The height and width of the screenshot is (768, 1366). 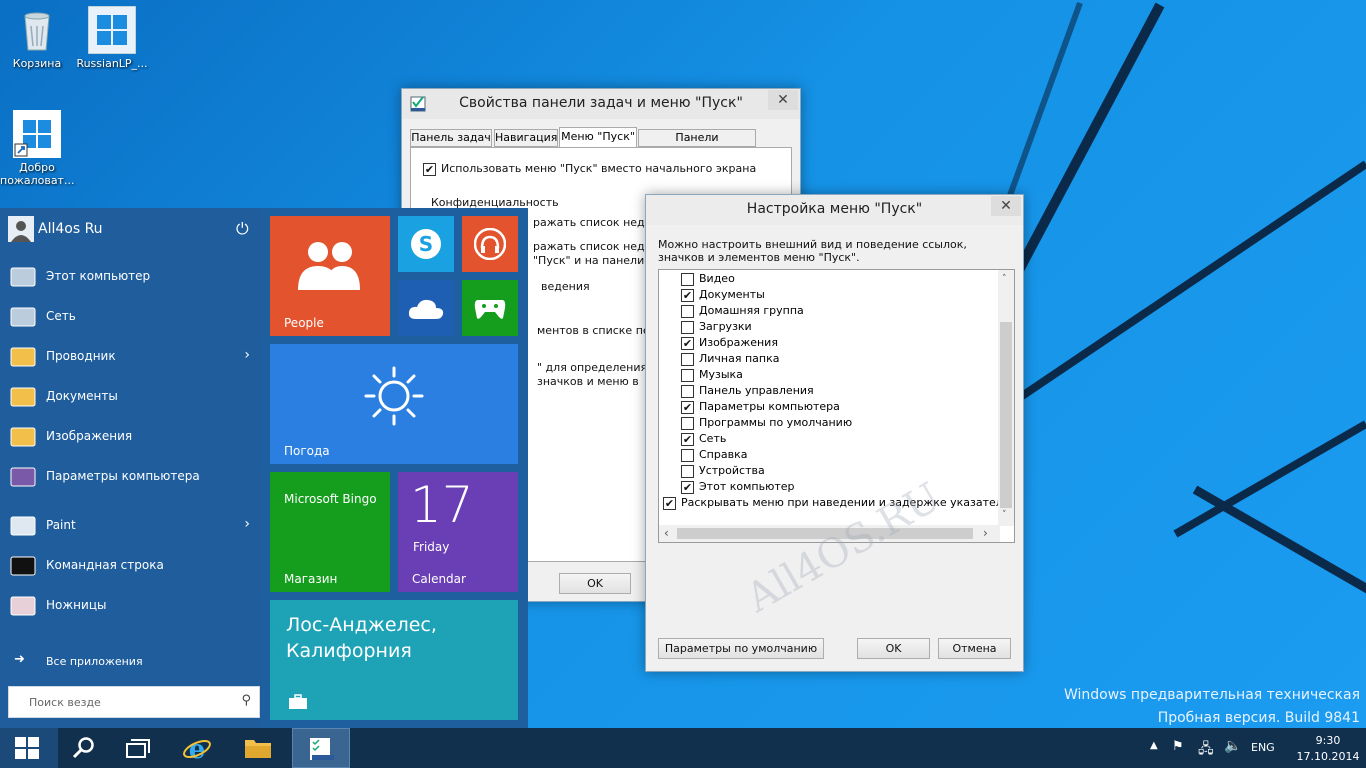 What do you see at coordinates (760, 407) in the screenshot?
I see `option-item: Параметры компьютера` at bounding box center [760, 407].